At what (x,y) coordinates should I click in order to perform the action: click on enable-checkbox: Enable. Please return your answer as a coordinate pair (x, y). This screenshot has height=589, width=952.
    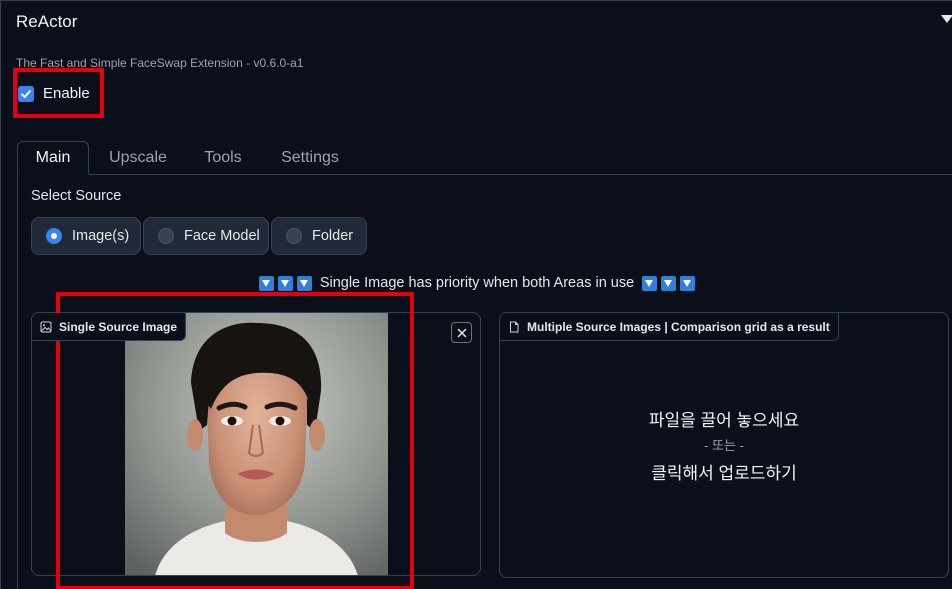
    Looking at the image, I should click on (54, 93).